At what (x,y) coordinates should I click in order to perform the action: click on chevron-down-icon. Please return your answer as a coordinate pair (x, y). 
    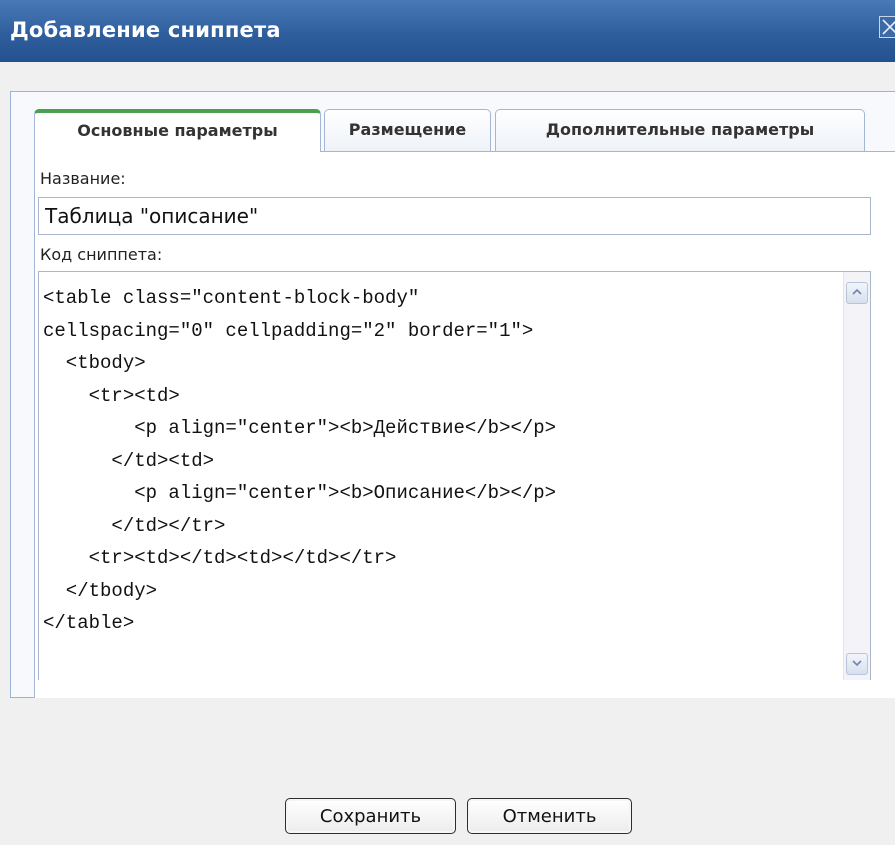
    Looking at the image, I should click on (857, 663).